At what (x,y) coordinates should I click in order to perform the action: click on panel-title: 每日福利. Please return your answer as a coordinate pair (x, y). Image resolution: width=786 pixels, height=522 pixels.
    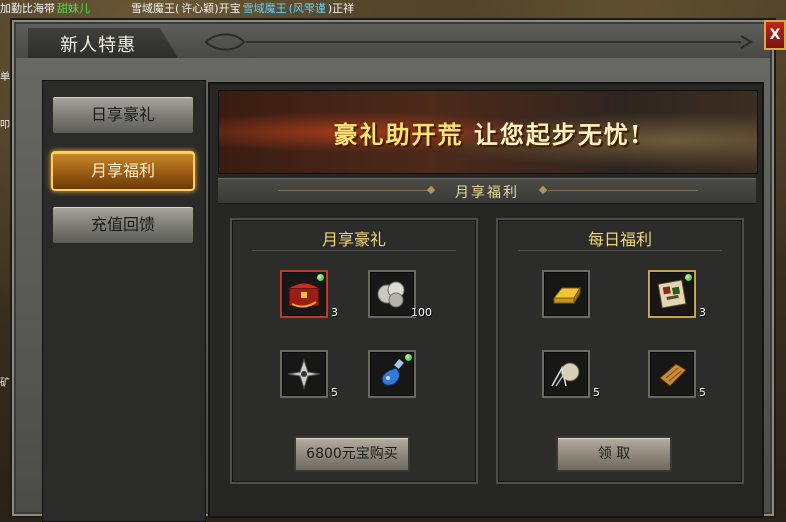
    Looking at the image, I should click on (619, 239).